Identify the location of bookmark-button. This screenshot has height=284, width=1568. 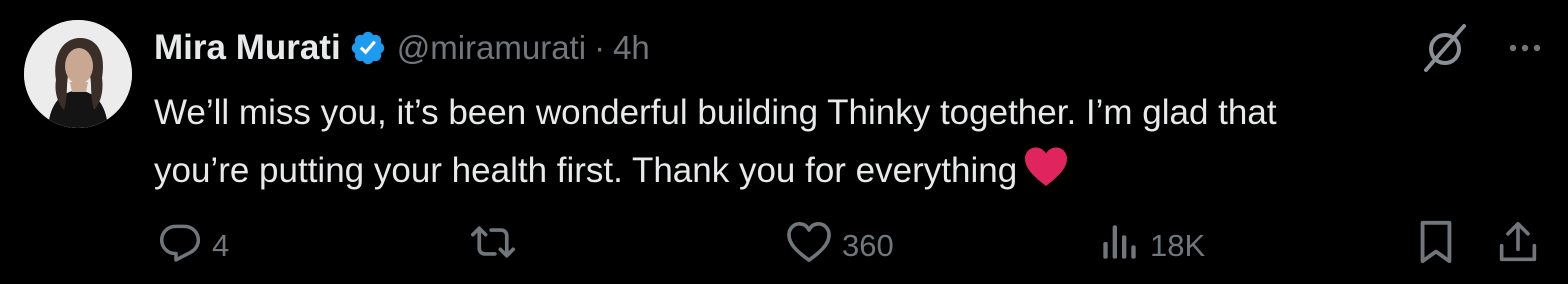
(1436, 246).